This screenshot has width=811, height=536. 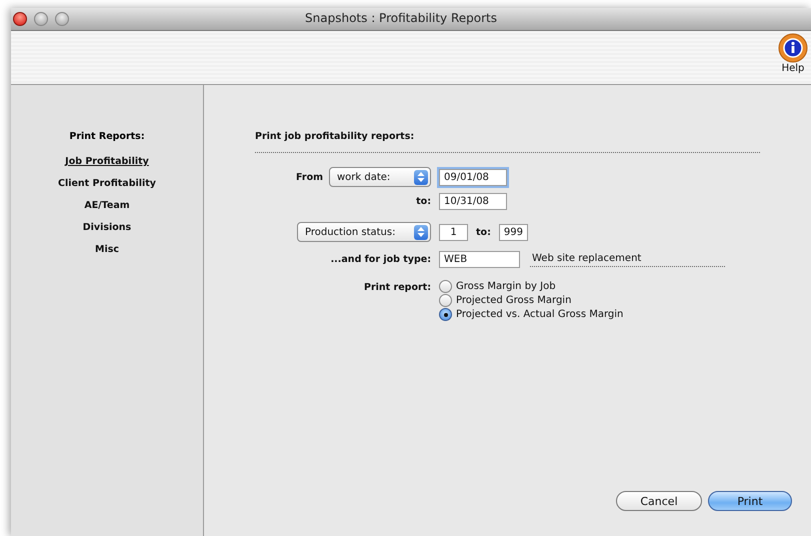 I want to click on zoom-button, so click(x=62, y=19).